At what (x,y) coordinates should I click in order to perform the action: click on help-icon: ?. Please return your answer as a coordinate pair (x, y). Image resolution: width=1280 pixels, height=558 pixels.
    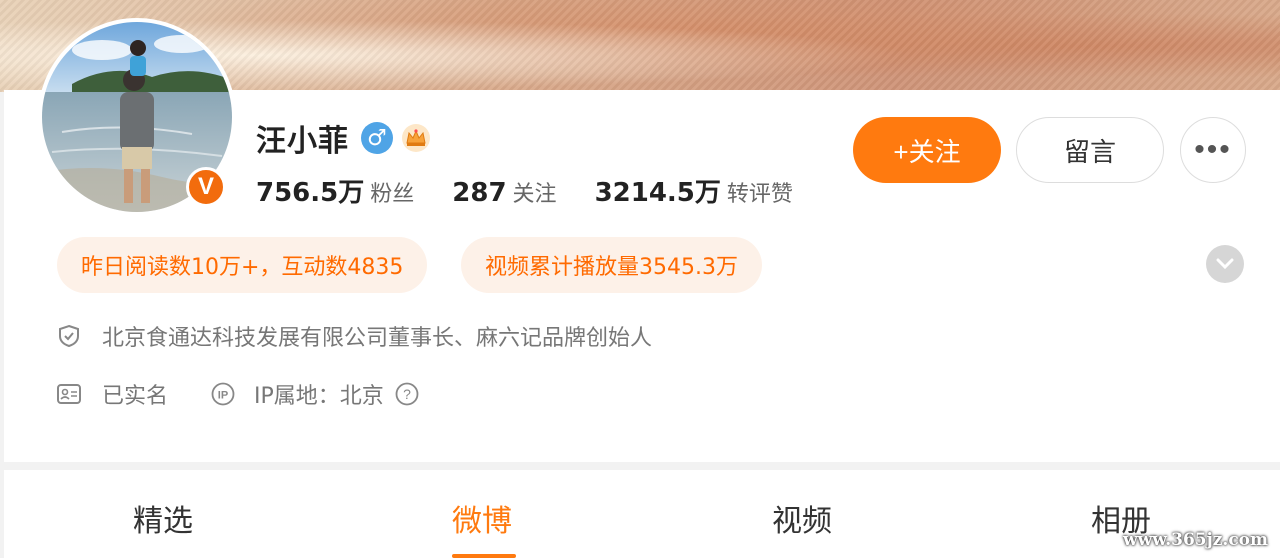
    Looking at the image, I should click on (407, 394).